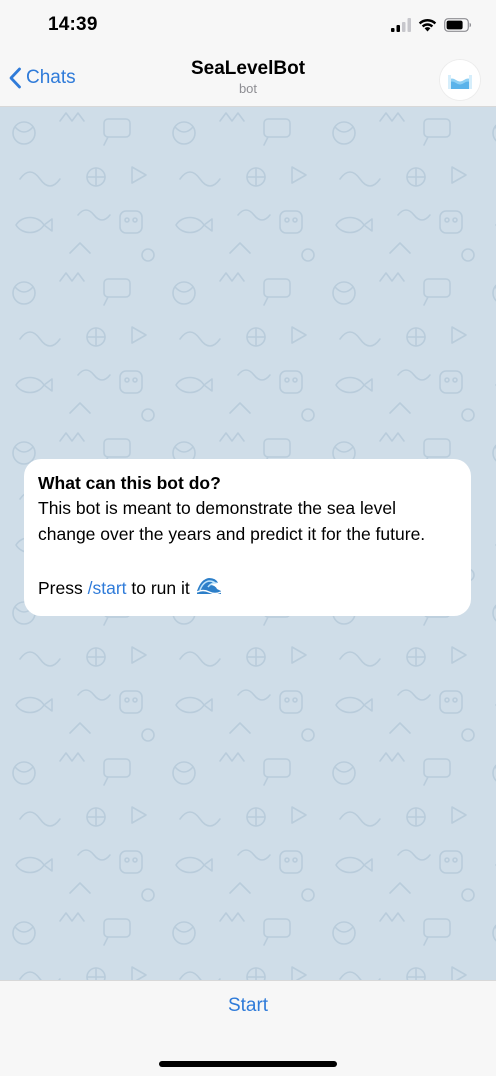 This screenshot has height=1076, width=496. I want to click on chat-header: SeaLevelBot bot, so click(248, 77).